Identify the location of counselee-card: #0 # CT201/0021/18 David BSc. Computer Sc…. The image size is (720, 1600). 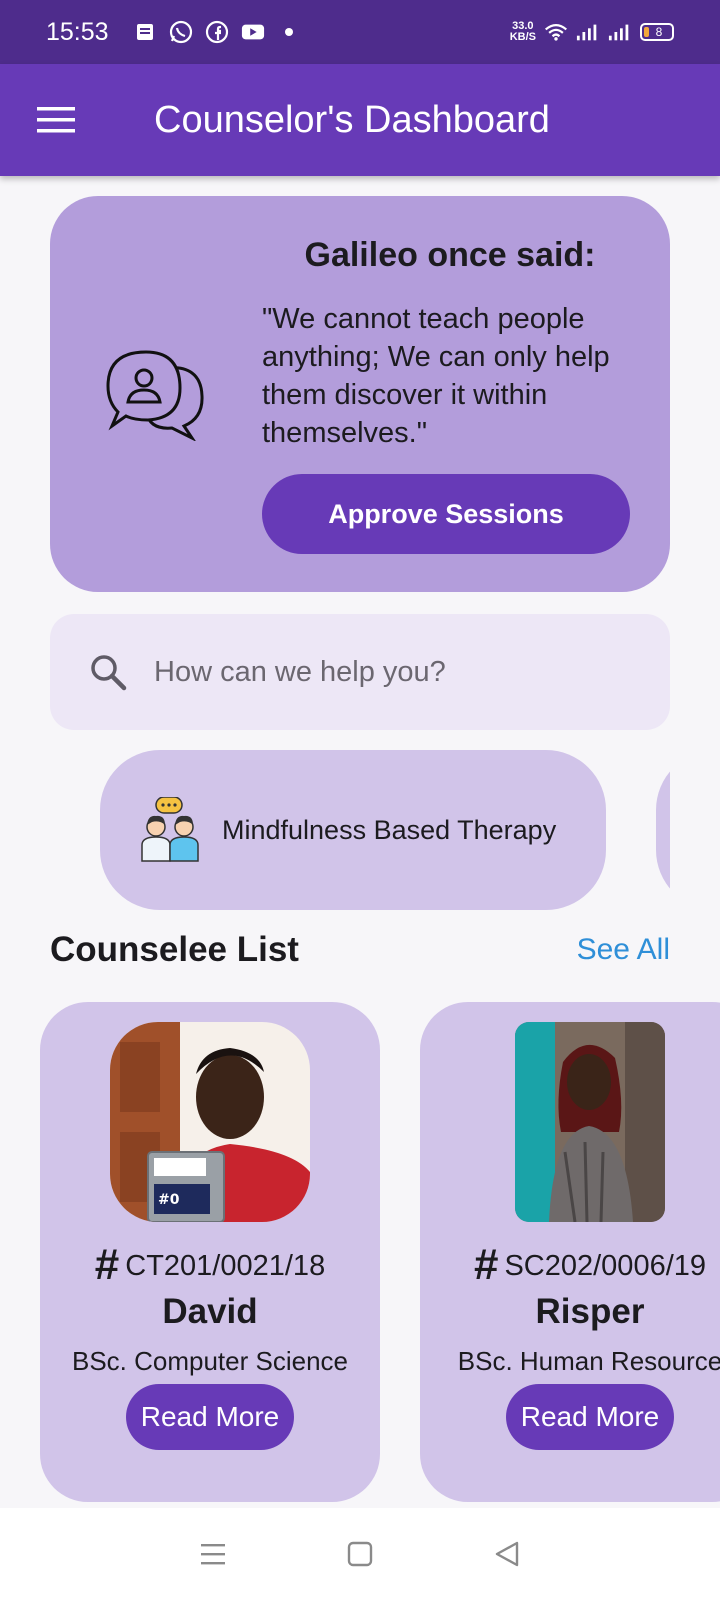
(210, 1252).